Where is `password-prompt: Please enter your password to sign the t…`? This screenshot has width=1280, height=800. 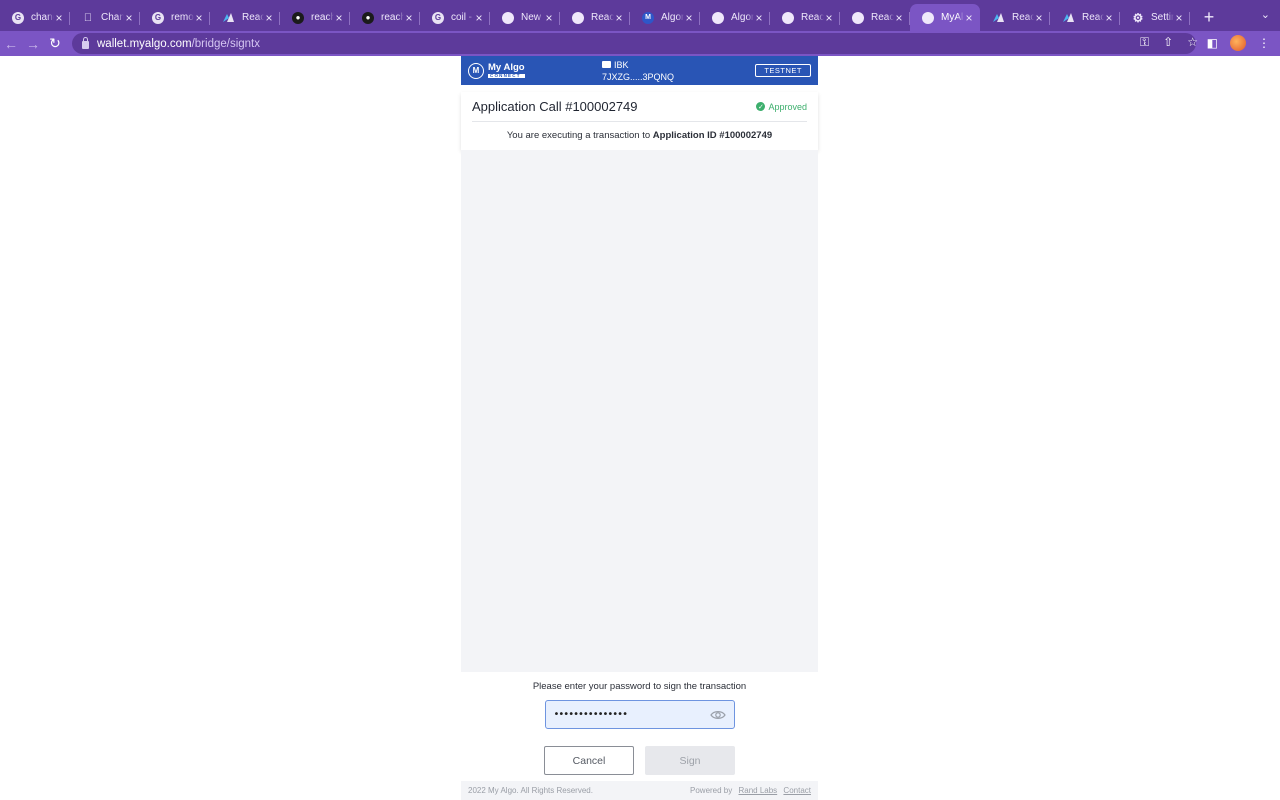 password-prompt: Please enter your password to sign the t… is located at coordinates (639, 686).